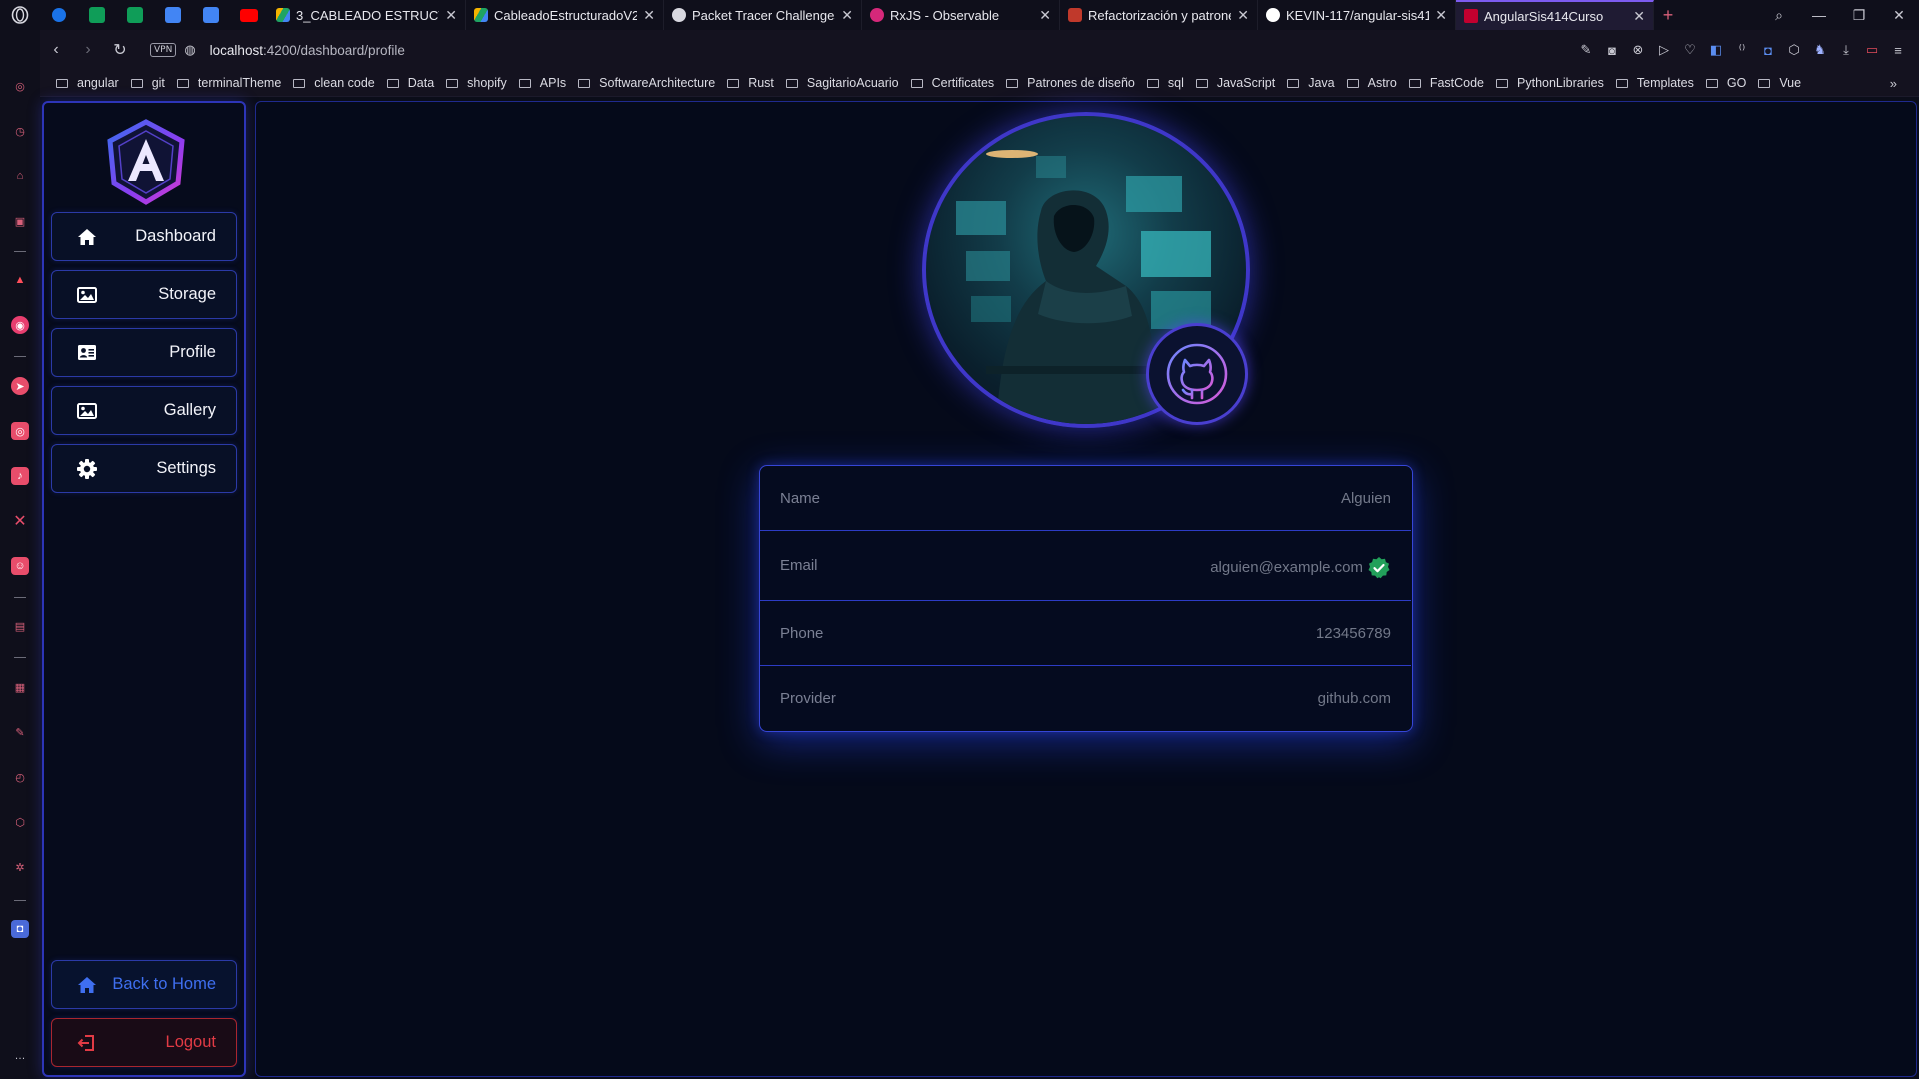 This screenshot has height=1079, width=1919. Describe the element at coordinates (1300, 566) in the screenshot. I see `row-value-wrap: alguien@example.com` at that location.